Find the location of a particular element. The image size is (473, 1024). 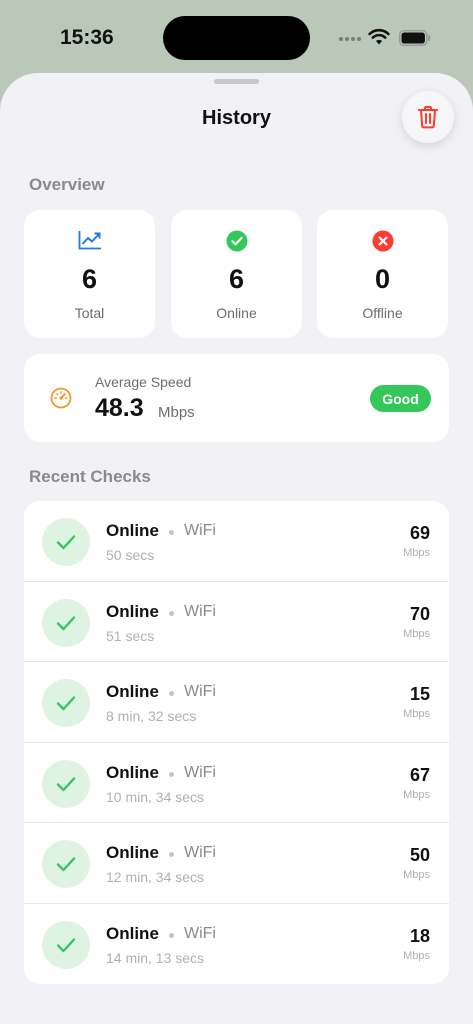

row-time: 50 secs is located at coordinates (130, 555).